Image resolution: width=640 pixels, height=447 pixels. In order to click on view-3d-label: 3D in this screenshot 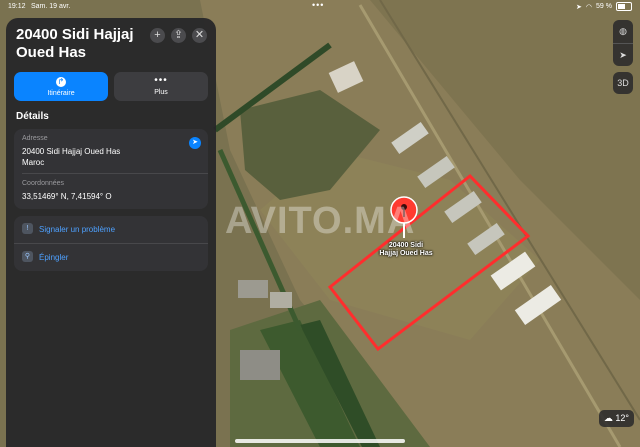, I will do `click(623, 83)`.